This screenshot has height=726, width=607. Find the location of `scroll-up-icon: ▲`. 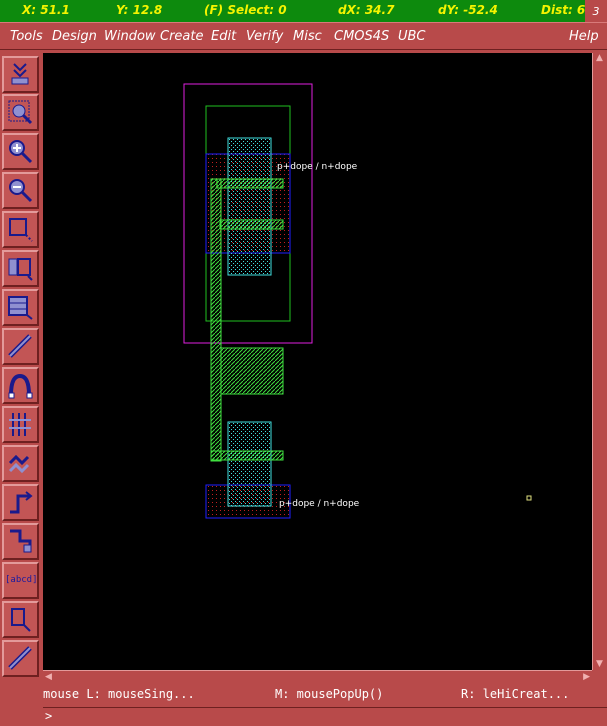

scroll-up-icon: ▲ is located at coordinates (599, 58).